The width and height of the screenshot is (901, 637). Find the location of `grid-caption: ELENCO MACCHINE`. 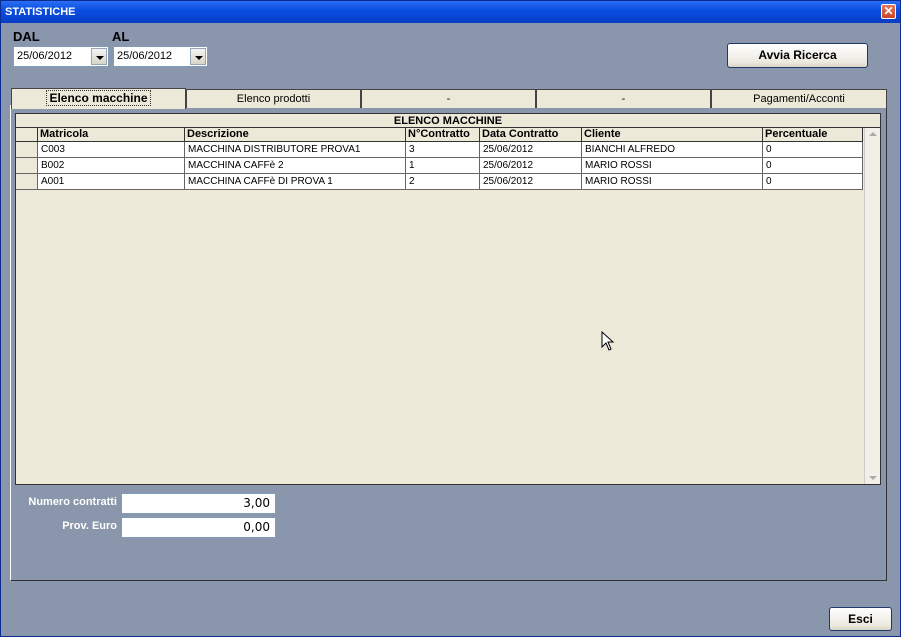

grid-caption: ELENCO MACCHINE is located at coordinates (448, 121).